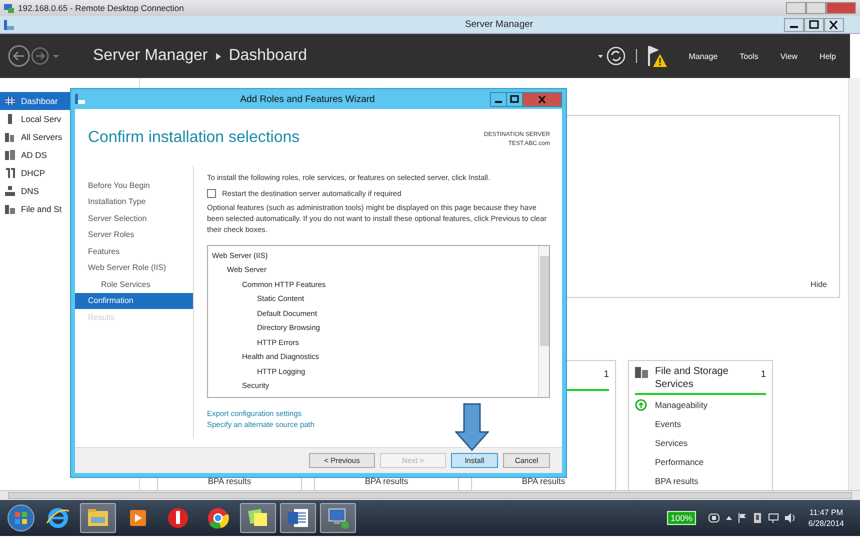  What do you see at coordinates (307, 99) in the screenshot?
I see `window-title: Add Roles and Features Wizard` at bounding box center [307, 99].